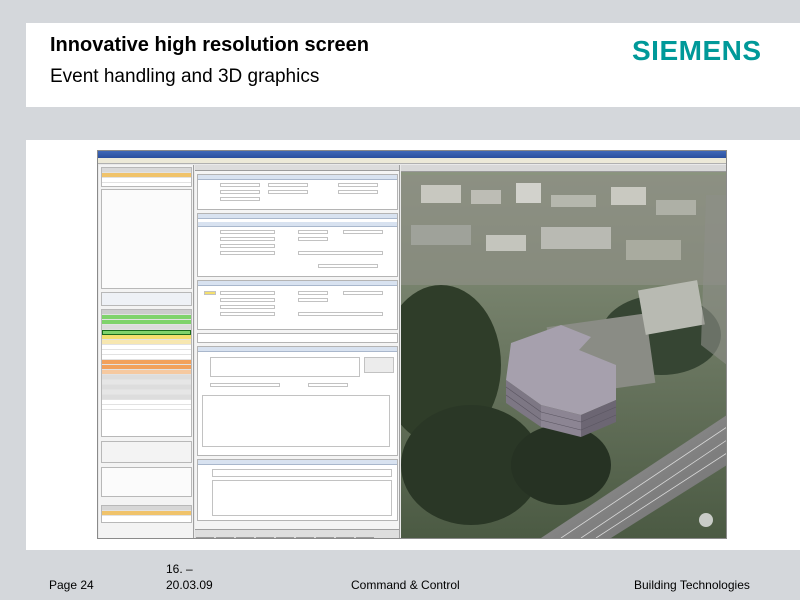 The height and width of the screenshot is (600, 800). Describe the element at coordinates (297, 168) in the screenshot. I see `form-tabs` at that location.